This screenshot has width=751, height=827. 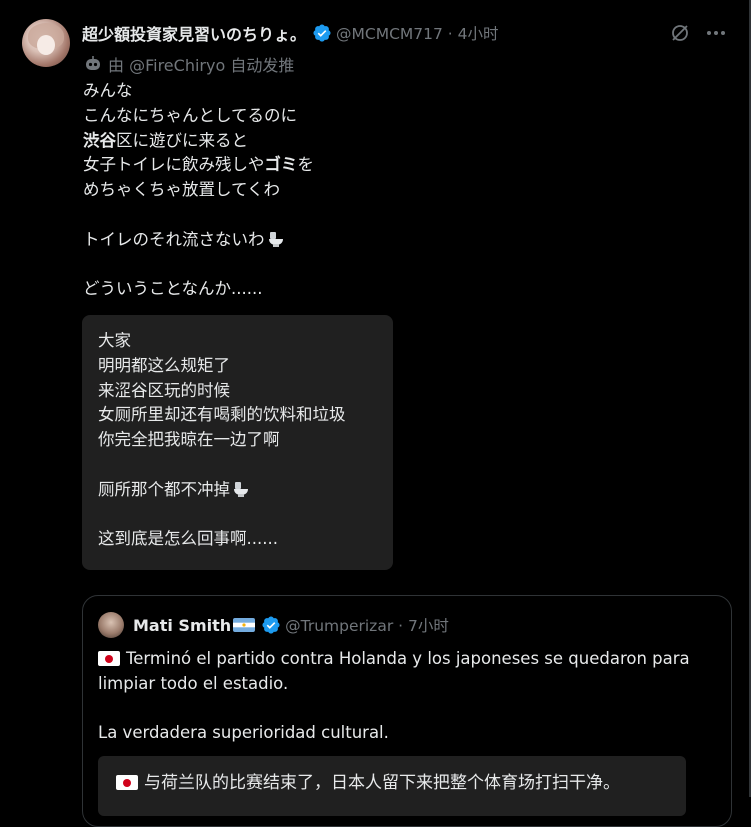 What do you see at coordinates (244, 625) in the screenshot?
I see `argentina-flag-icon` at bounding box center [244, 625].